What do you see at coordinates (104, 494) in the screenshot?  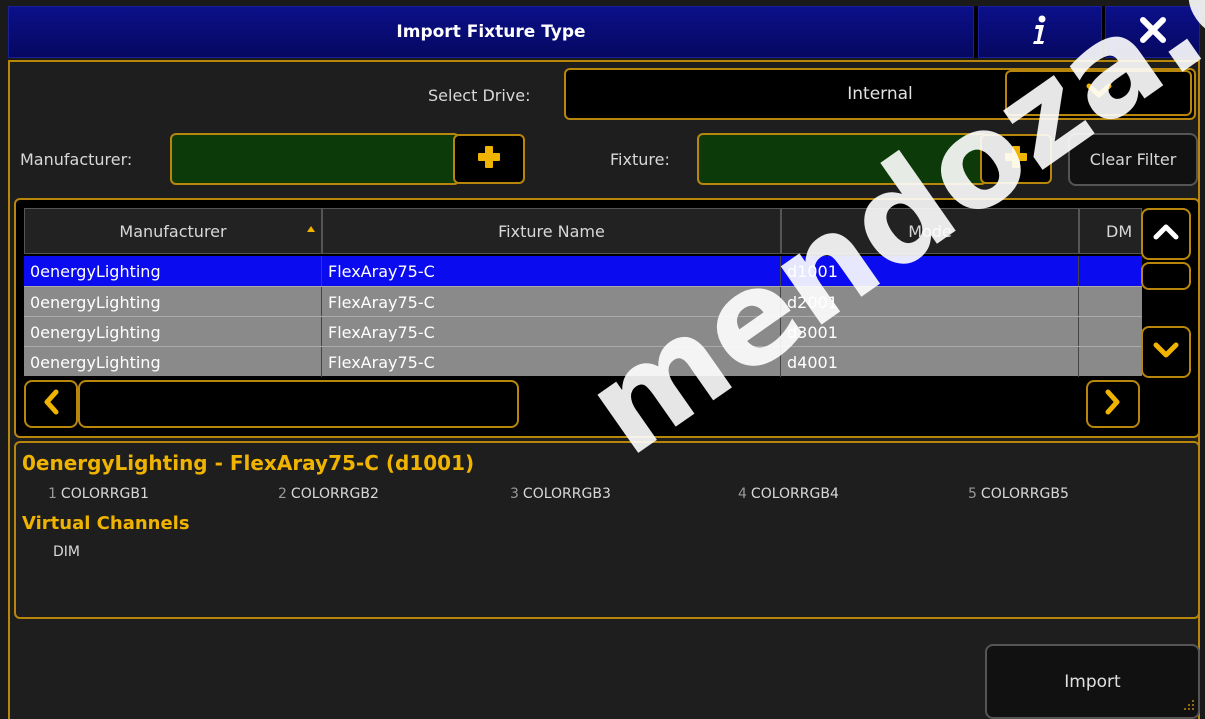 I see `channel-name: COLORRGB1` at bounding box center [104, 494].